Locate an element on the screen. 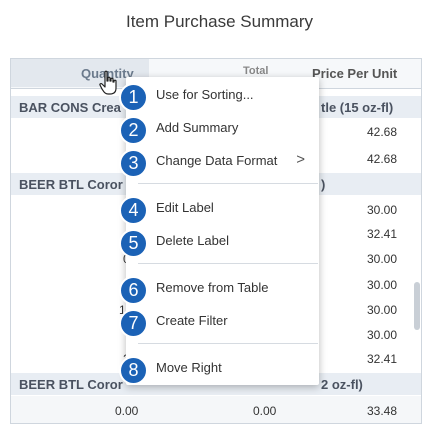  menu-item-label: Add Summary is located at coordinates (197, 127).